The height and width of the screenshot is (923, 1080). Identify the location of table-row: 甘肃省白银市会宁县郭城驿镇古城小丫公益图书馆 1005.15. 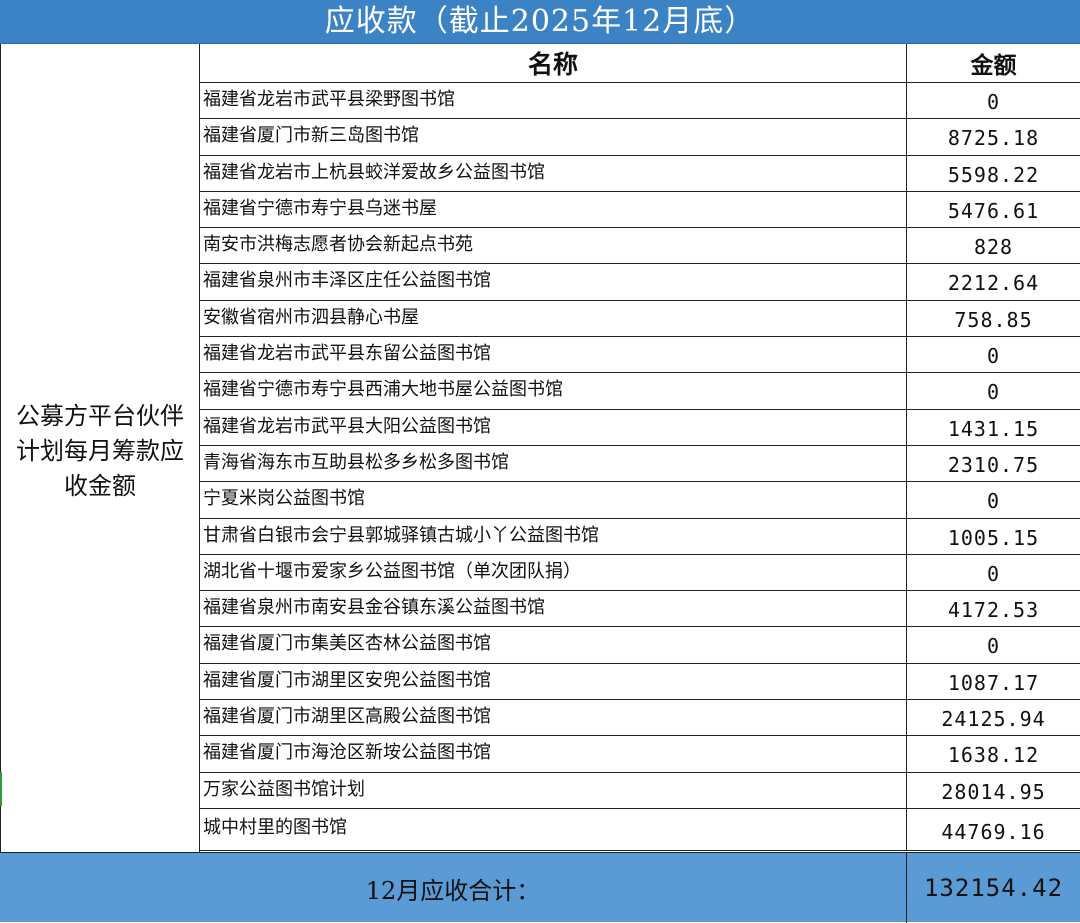
(640, 536).